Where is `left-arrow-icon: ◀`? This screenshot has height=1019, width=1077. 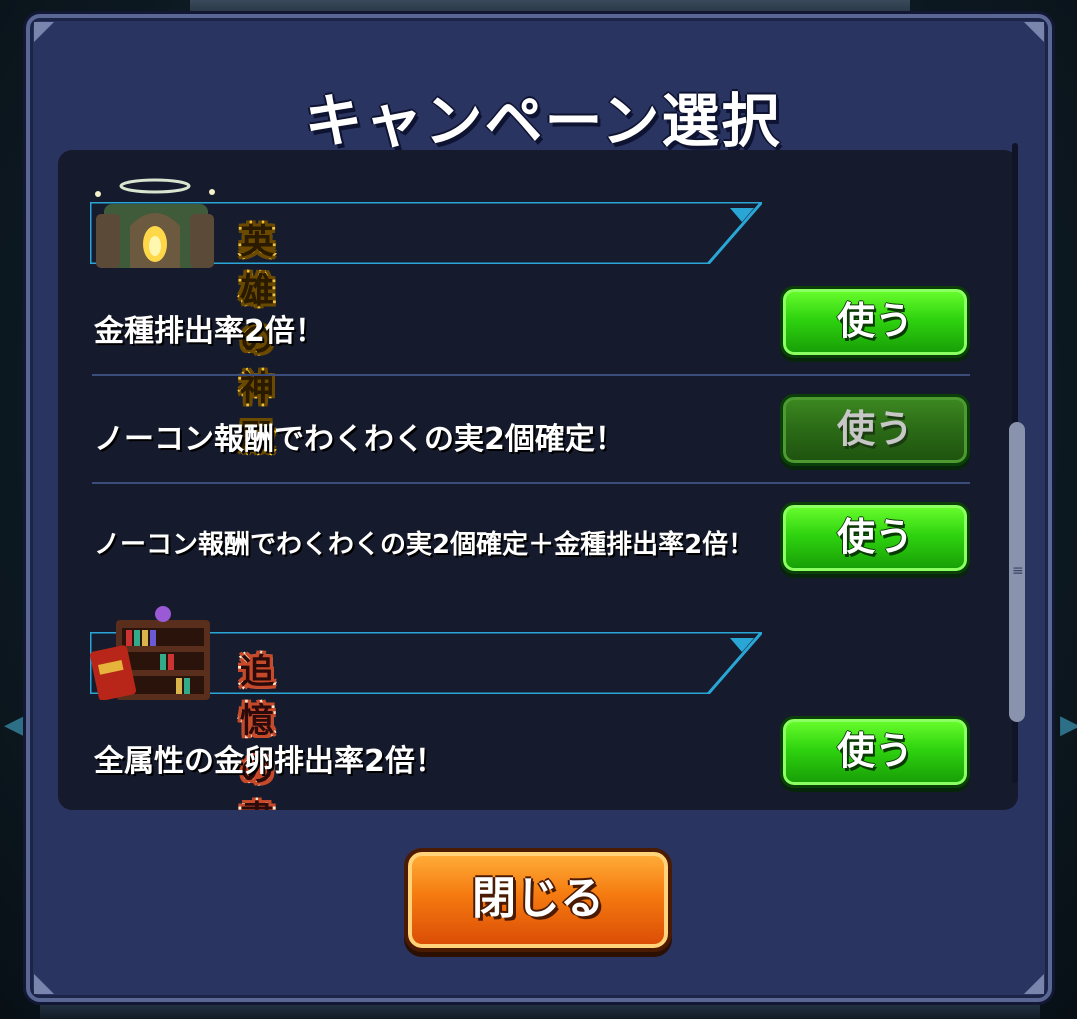 left-arrow-icon: ◀ is located at coordinates (14, 725).